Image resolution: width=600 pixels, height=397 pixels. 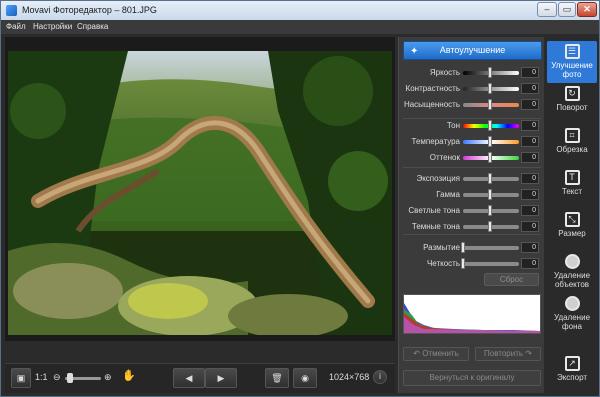 What do you see at coordinates (438, 178) in the screenshot?
I see `slider-label: Экспозиция` at bounding box center [438, 178].